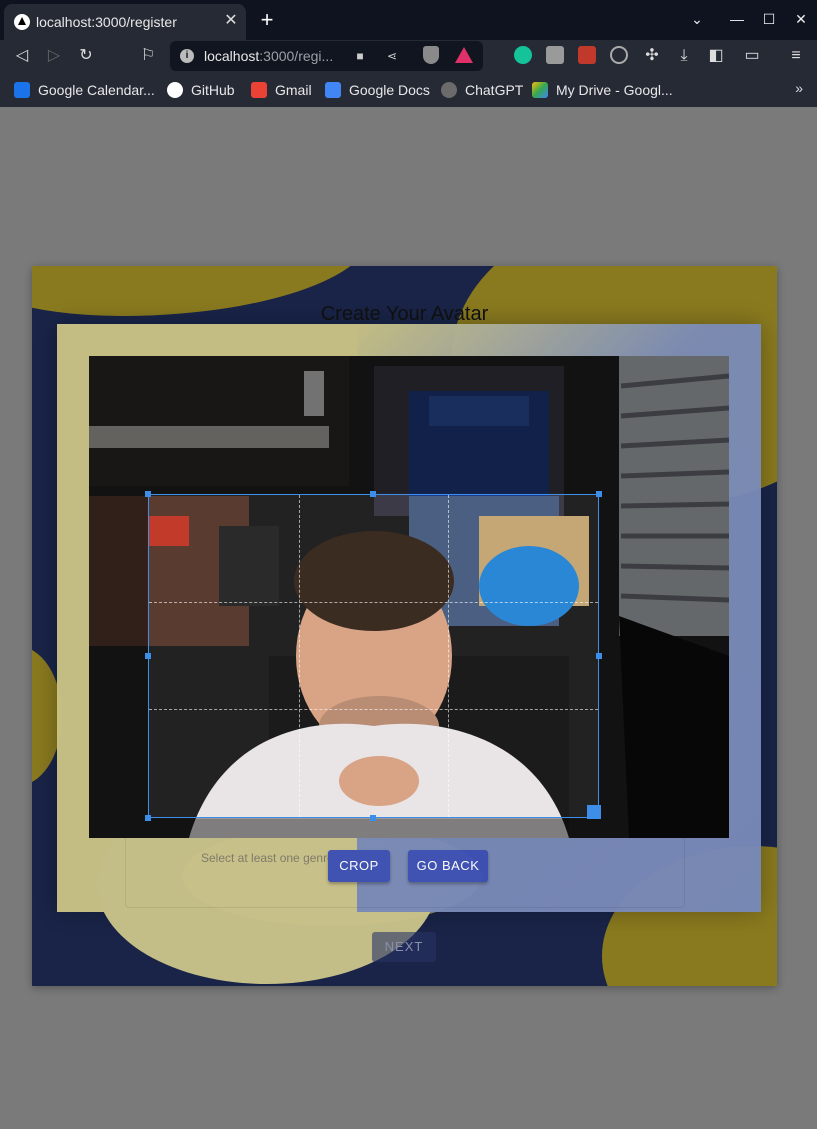 Image resolution: width=817 pixels, height=1129 pixels. I want to click on genre-select, so click(405, 871).